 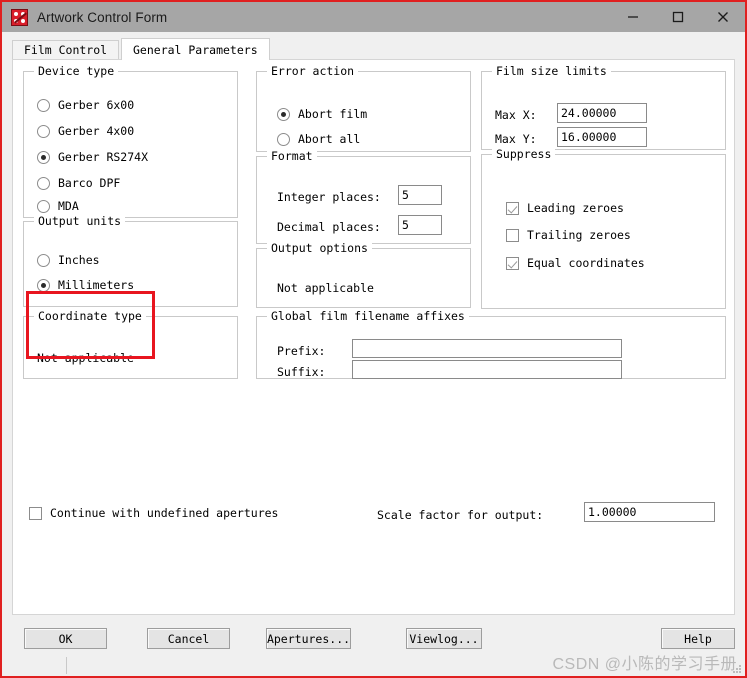 I want to click on radio-label: Barco DPF, so click(x=89, y=183).